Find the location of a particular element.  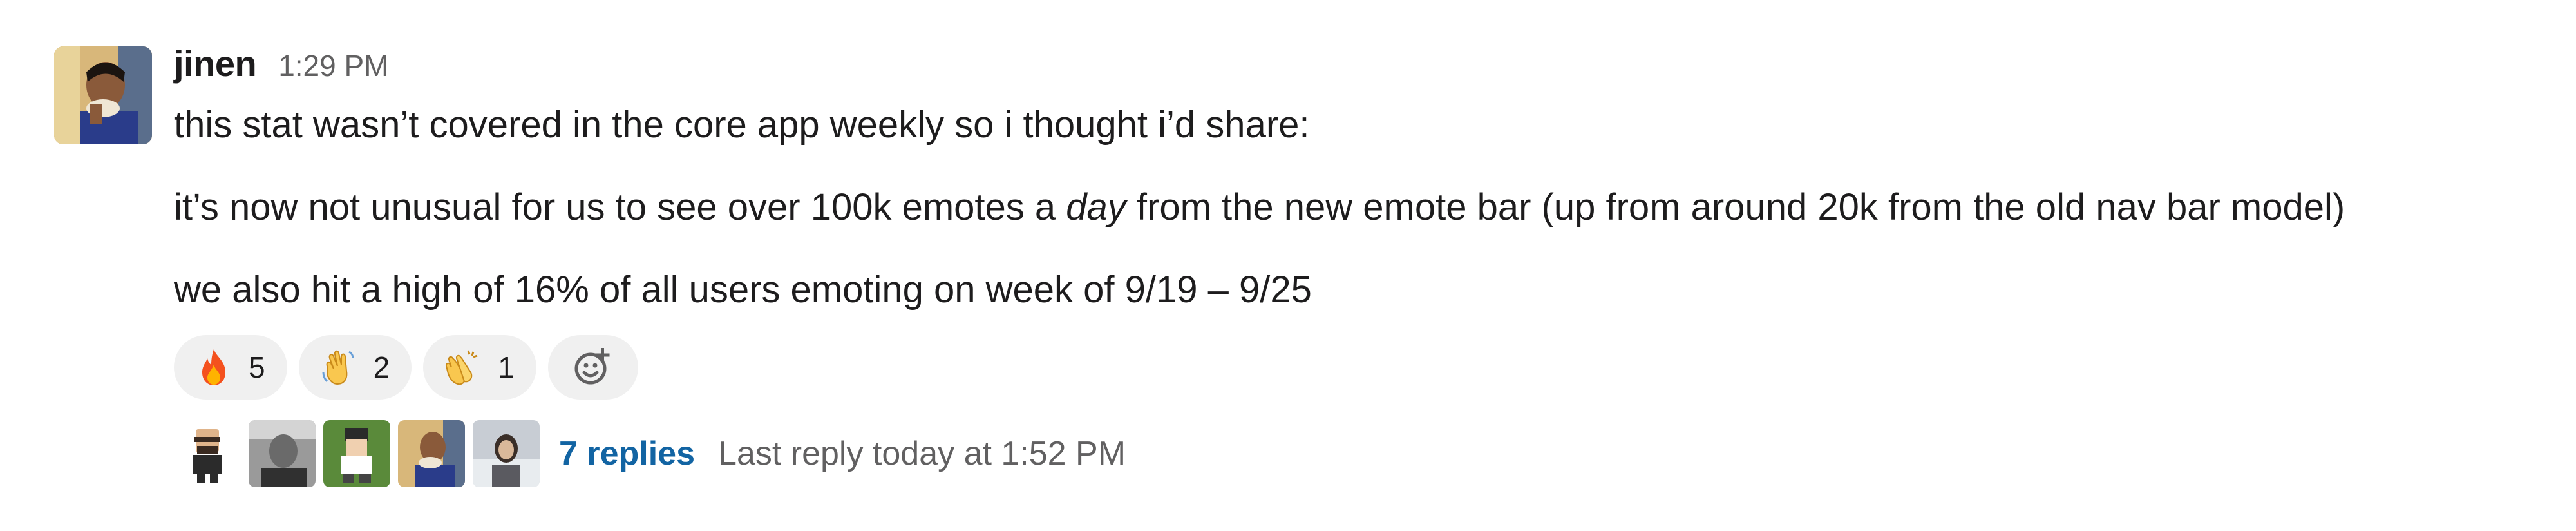

author-avatar is located at coordinates (103, 95).